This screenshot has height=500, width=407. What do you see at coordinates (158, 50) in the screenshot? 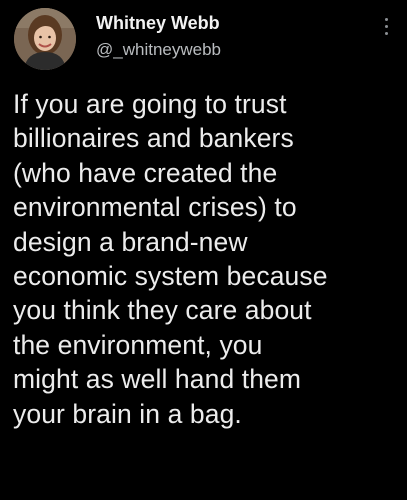
I see `author-handle: @_whitneywebb` at bounding box center [158, 50].